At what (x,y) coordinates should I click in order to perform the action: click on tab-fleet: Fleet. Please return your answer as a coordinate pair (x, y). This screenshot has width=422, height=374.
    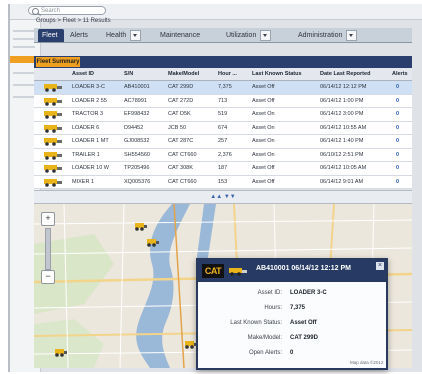
    Looking at the image, I should click on (51, 35).